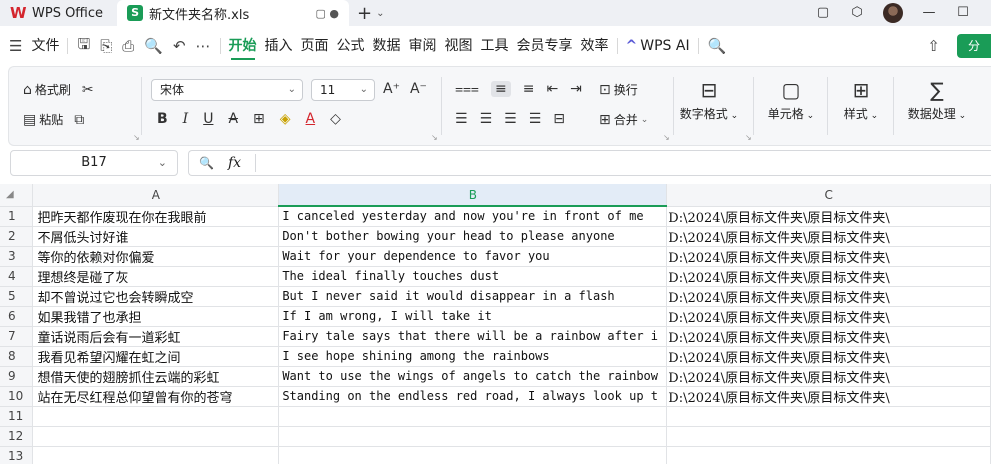  What do you see at coordinates (156, 376) in the screenshot?
I see `cell-a: 想借天使的翅膀抓住云端的彩虹` at bounding box center [156, 376].